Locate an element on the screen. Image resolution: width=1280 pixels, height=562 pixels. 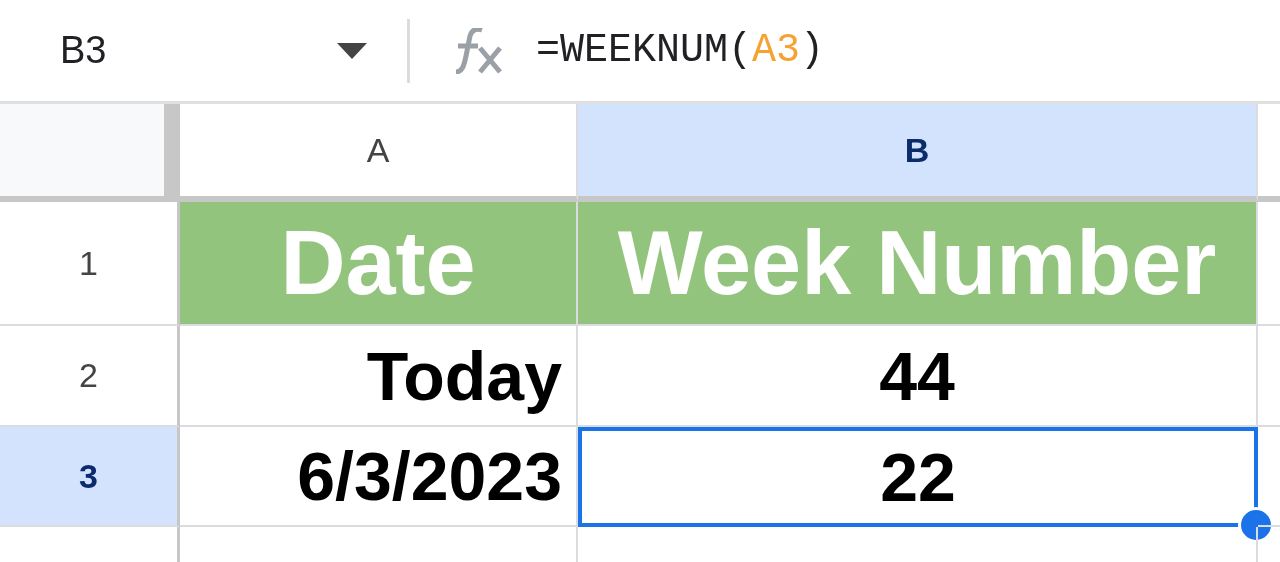
cell-reference: B3 is located at coordinates (83, 50).